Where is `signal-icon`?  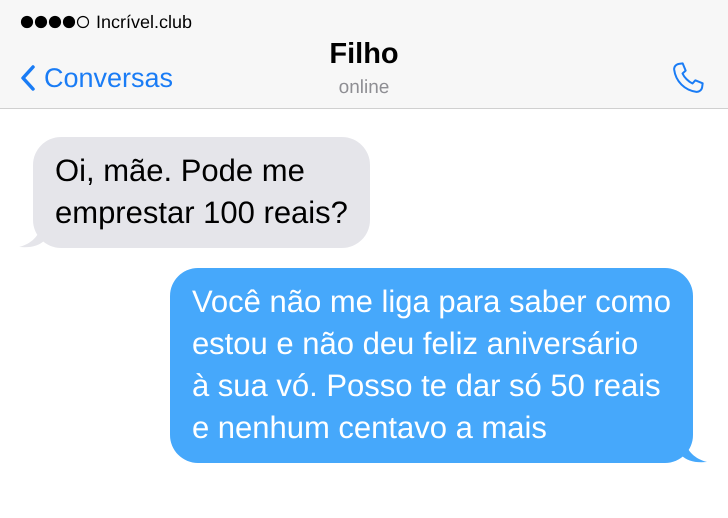
signal-icon is located at coordinates (55, 22).